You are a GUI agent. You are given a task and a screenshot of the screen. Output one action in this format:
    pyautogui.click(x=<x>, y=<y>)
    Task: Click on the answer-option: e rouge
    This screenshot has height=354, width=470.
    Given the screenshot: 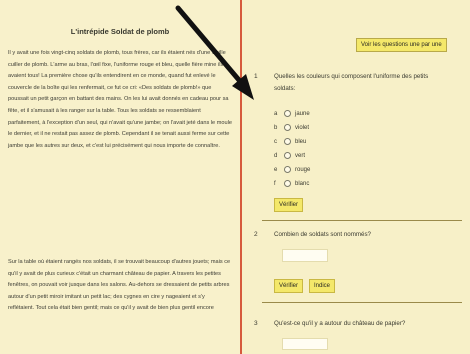 What is the action you would take?
    pyautogui.click(x=292, y=169)
    